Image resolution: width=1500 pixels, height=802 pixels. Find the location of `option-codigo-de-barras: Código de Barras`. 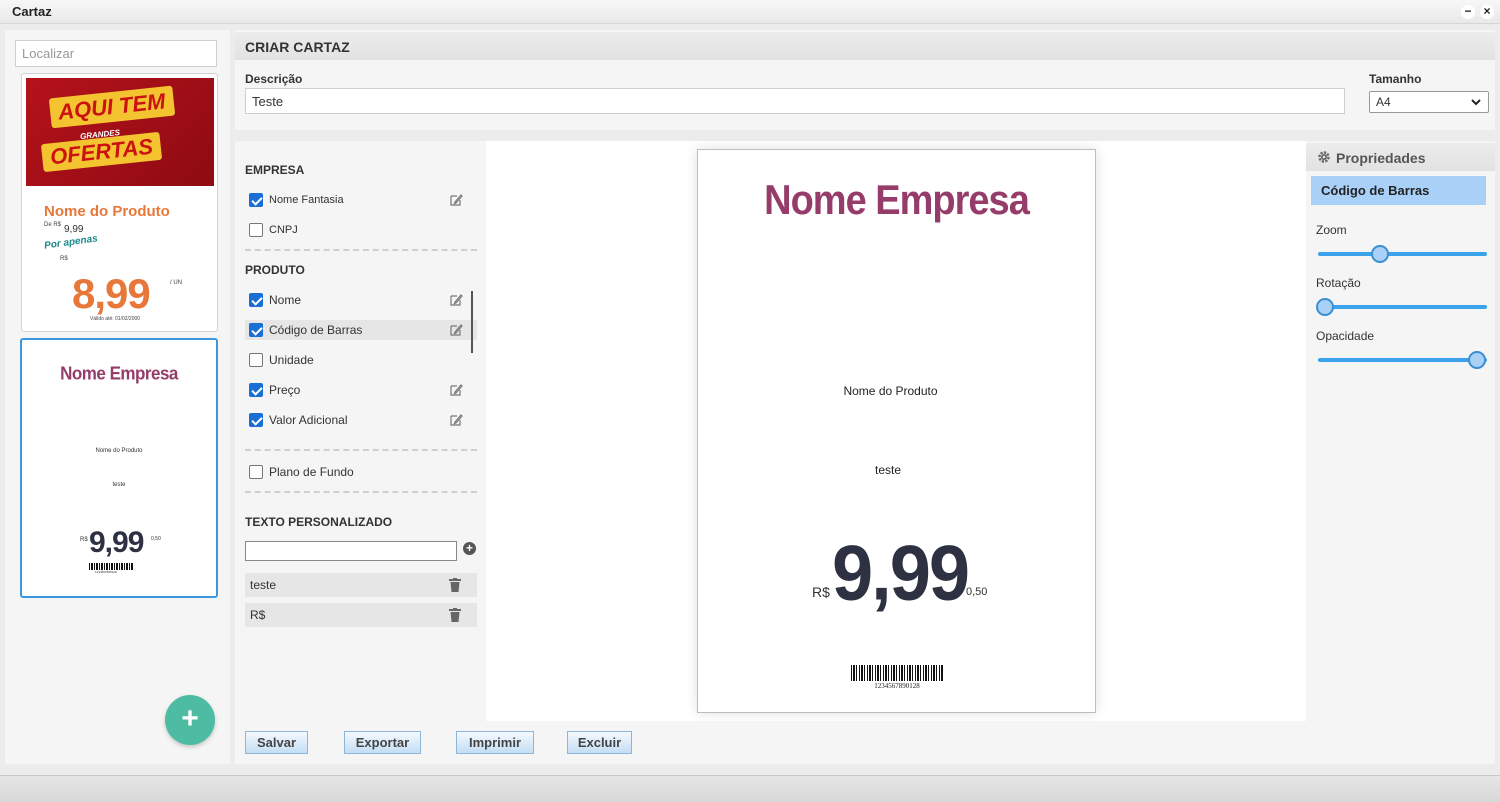

option-codigo-de-barras: Código de Barras is located at coordinates (361, 330).